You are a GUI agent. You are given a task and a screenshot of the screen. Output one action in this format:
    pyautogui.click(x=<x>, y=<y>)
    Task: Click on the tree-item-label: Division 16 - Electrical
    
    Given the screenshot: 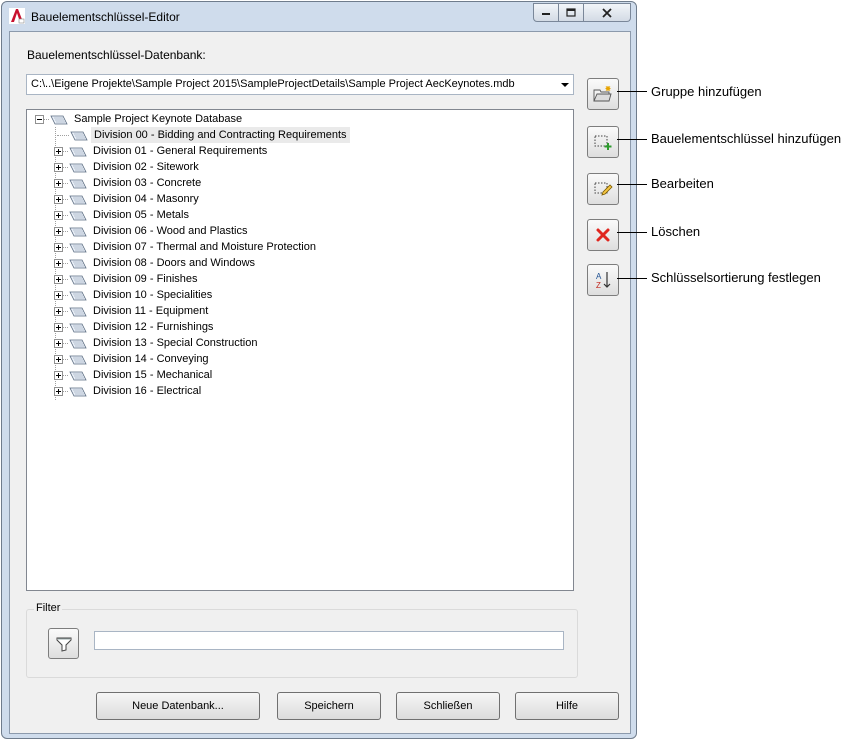 What is the action you would take?
    pyautogui.click(x=147, y=391)
    